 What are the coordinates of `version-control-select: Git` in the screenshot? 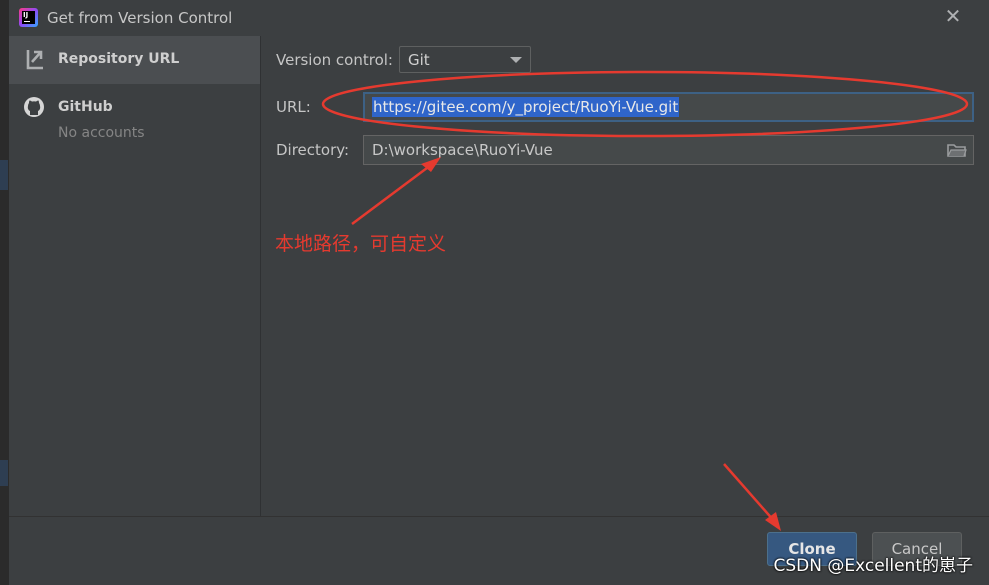 It's located at (465, 59).